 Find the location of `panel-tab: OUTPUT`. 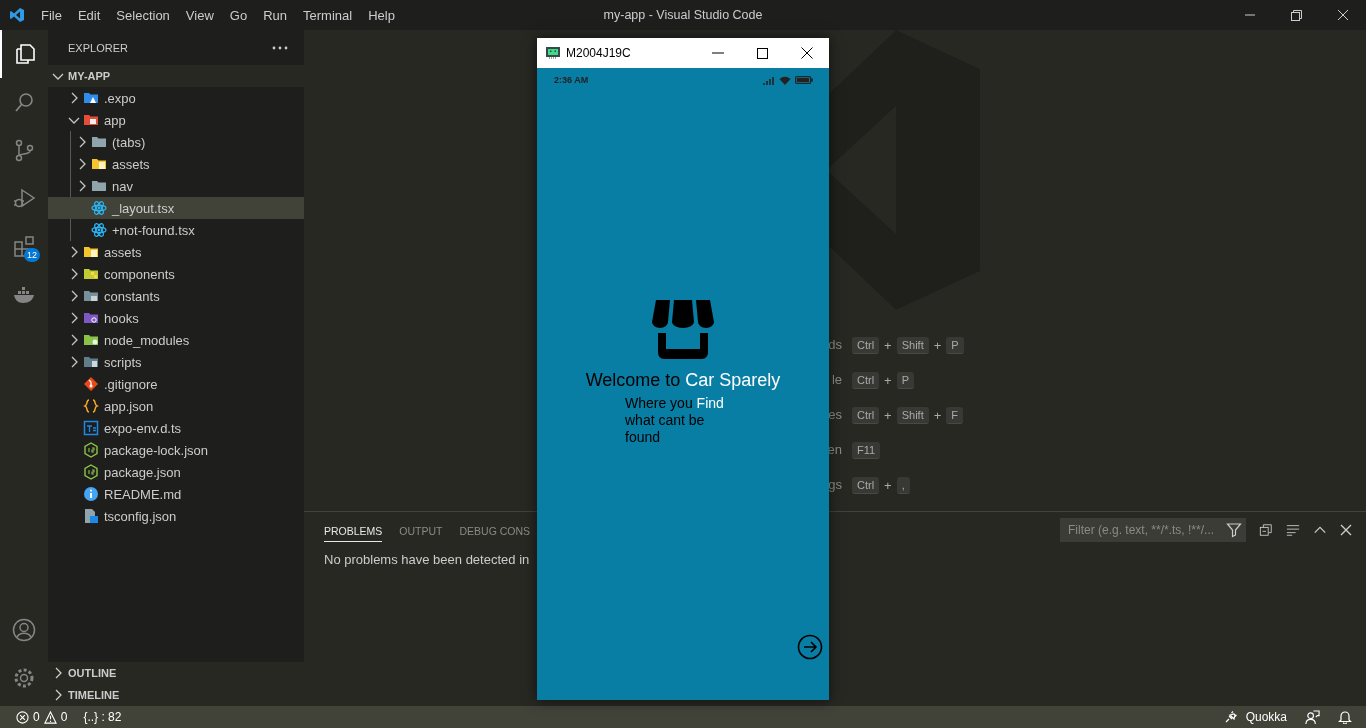

panel-tab: OUTPUT is located at coordinates (421, 530).